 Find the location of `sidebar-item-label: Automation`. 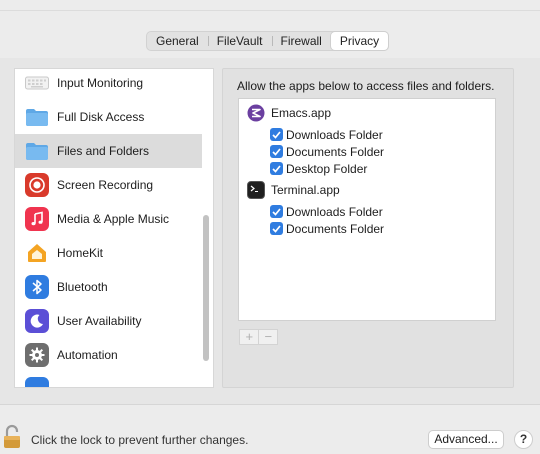

sidebar-item-label: Automation is located at coordinates (87, 355).